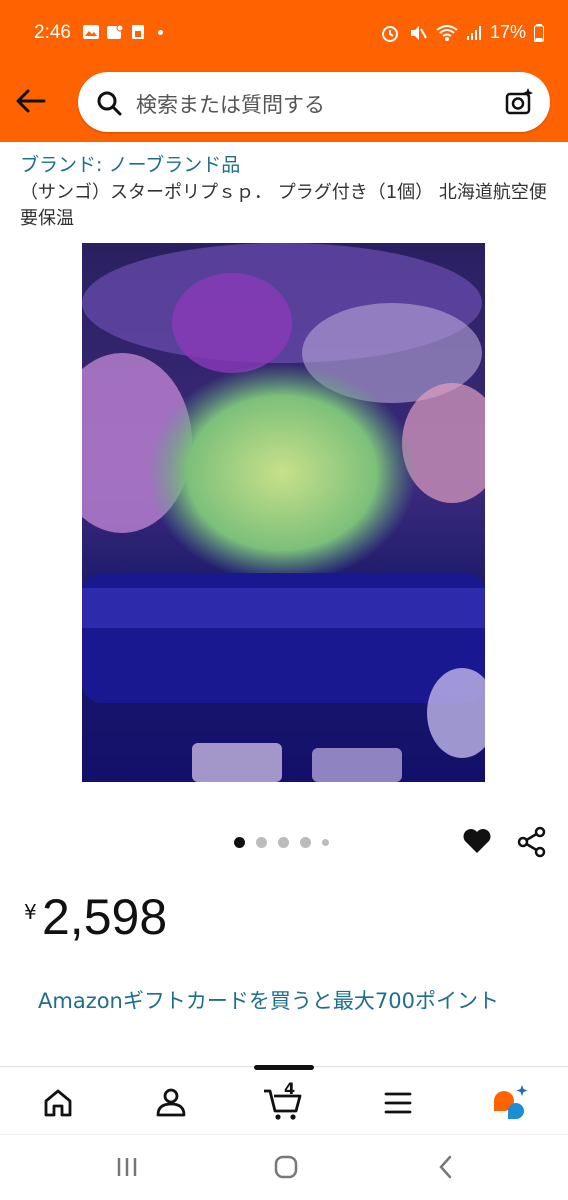 The image size is (568, 1200). I want to click on search-icon, so click(109, 103).